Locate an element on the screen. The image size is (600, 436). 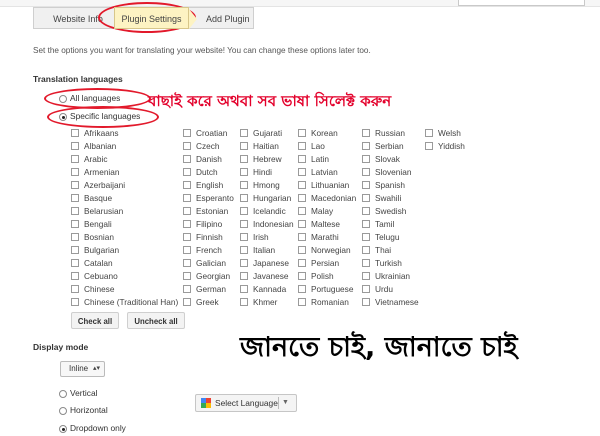
language-label: Dutch is located at coordinates (207, 172).